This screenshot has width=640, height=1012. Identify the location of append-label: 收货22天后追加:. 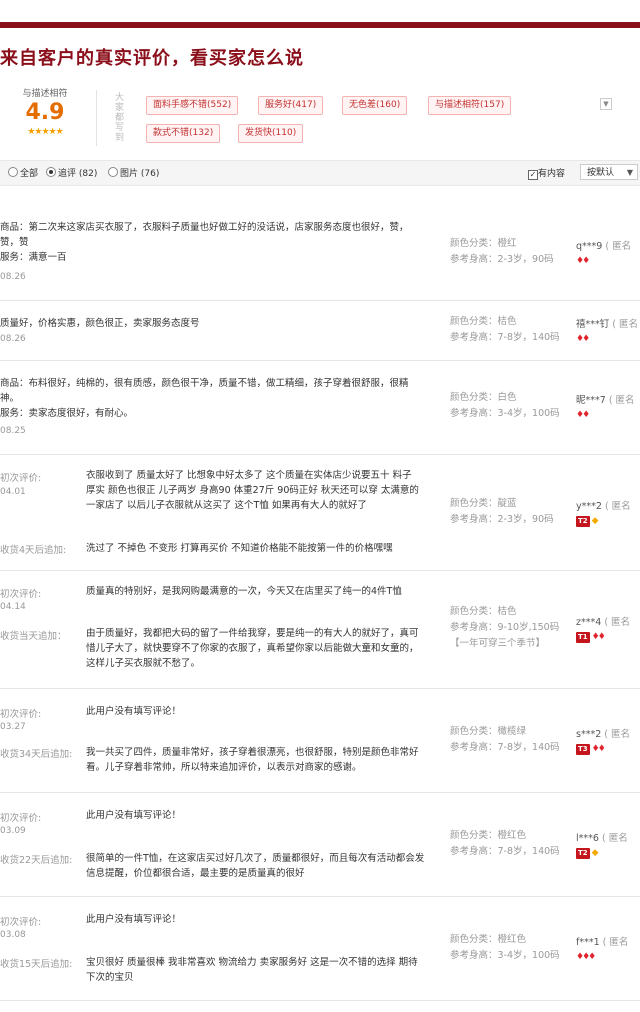
(36, 860).